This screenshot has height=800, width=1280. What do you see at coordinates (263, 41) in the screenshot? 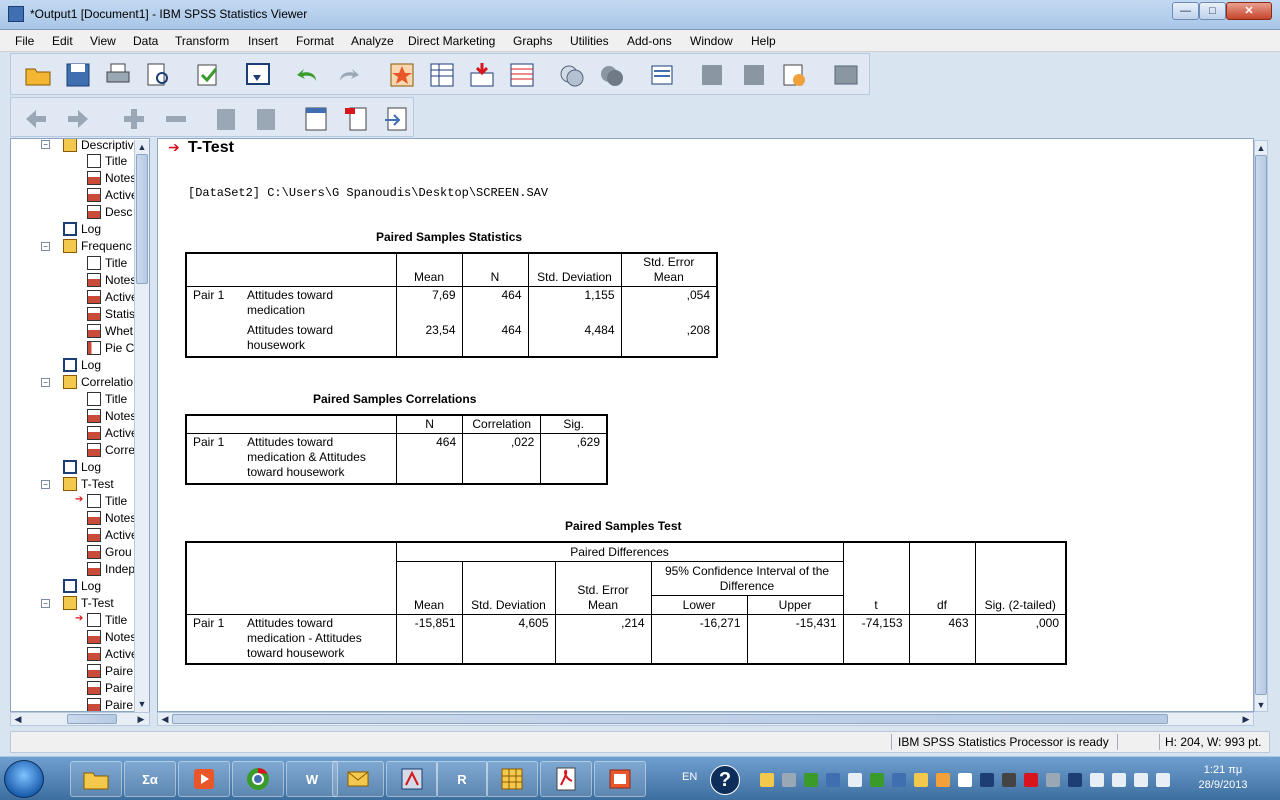
I see `menu-insert: Insert` at bounding box center [263, 41].